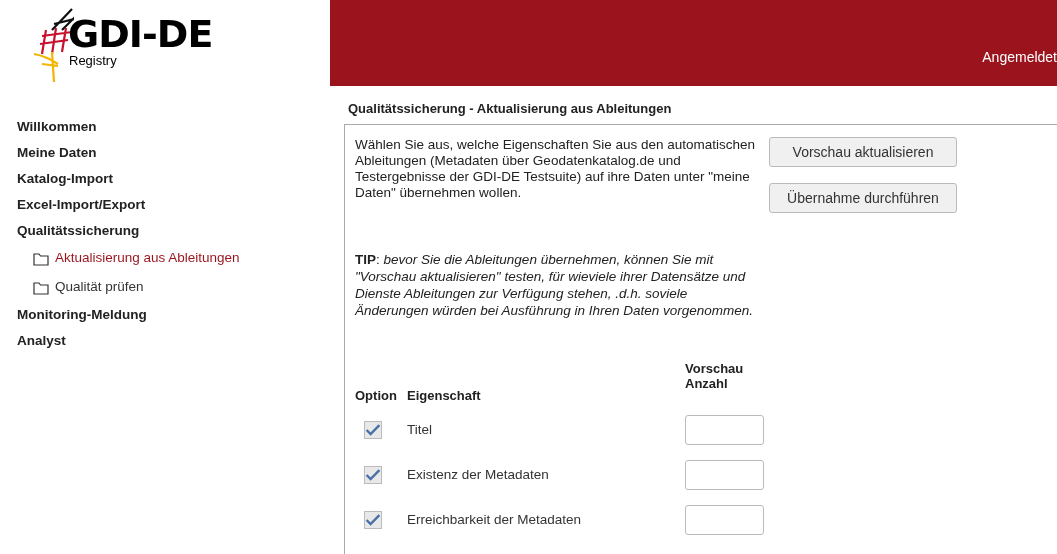  I want to click on nav-subitem: Qualität prüfen, so click(99, 287).